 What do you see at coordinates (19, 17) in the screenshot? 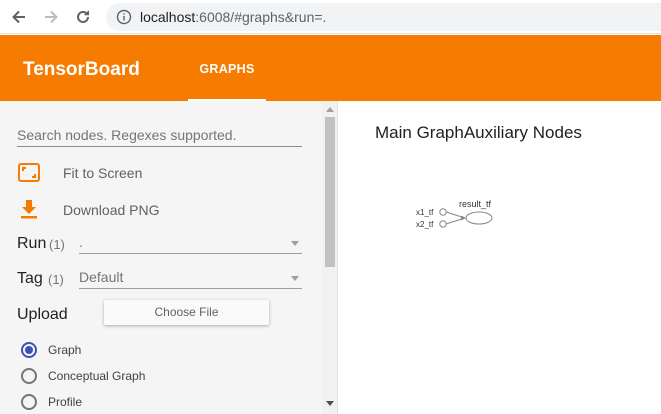
I see `back-arrow-icon` at bounding box center [19, 17].